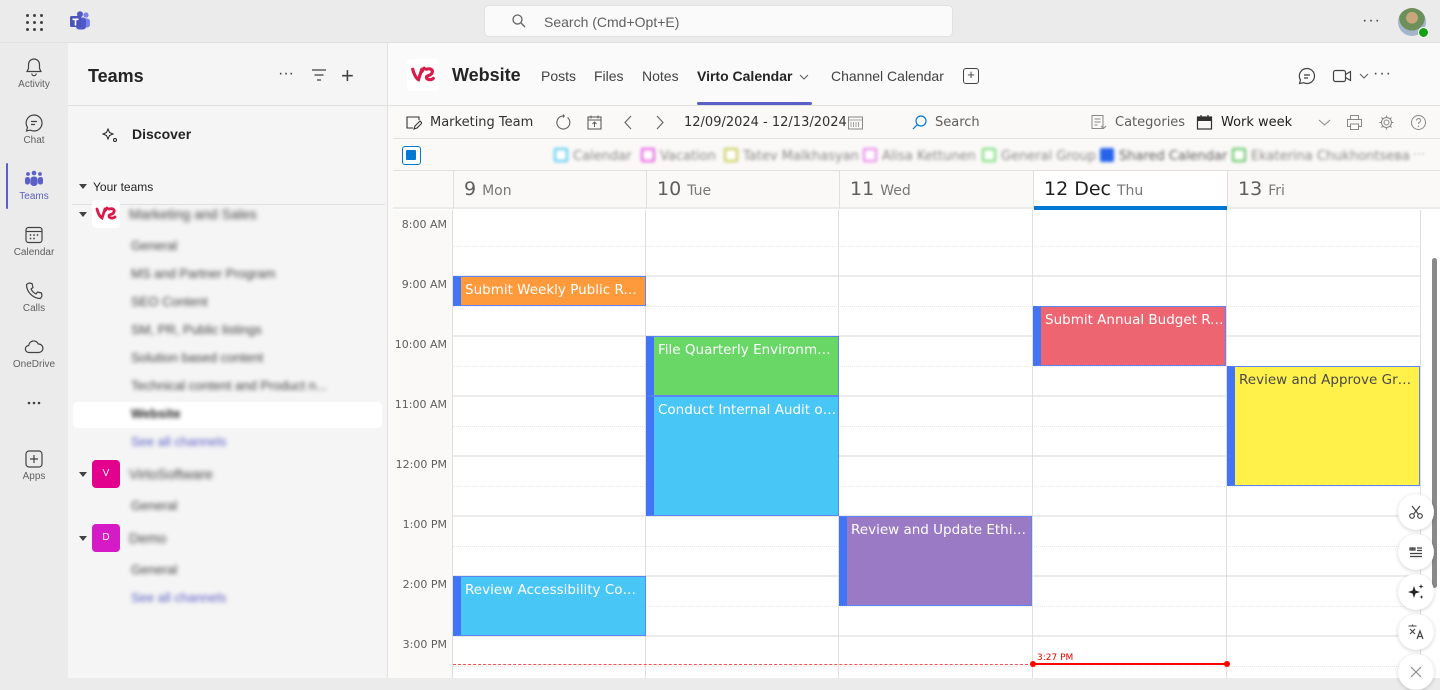 The height and width of the screenshot is (690, 1440). Describe the element at coordinates (116, 187) in the screenshot. I see `your-teams-header: Your teams` at that location.